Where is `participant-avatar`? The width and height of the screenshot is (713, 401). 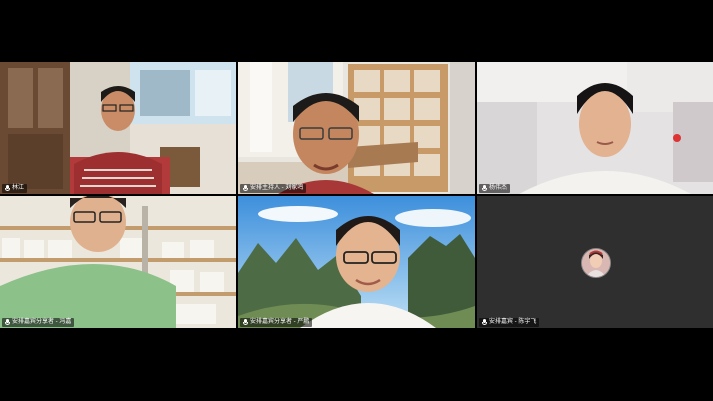 participant-avatar is located at coordinates (596, 263).